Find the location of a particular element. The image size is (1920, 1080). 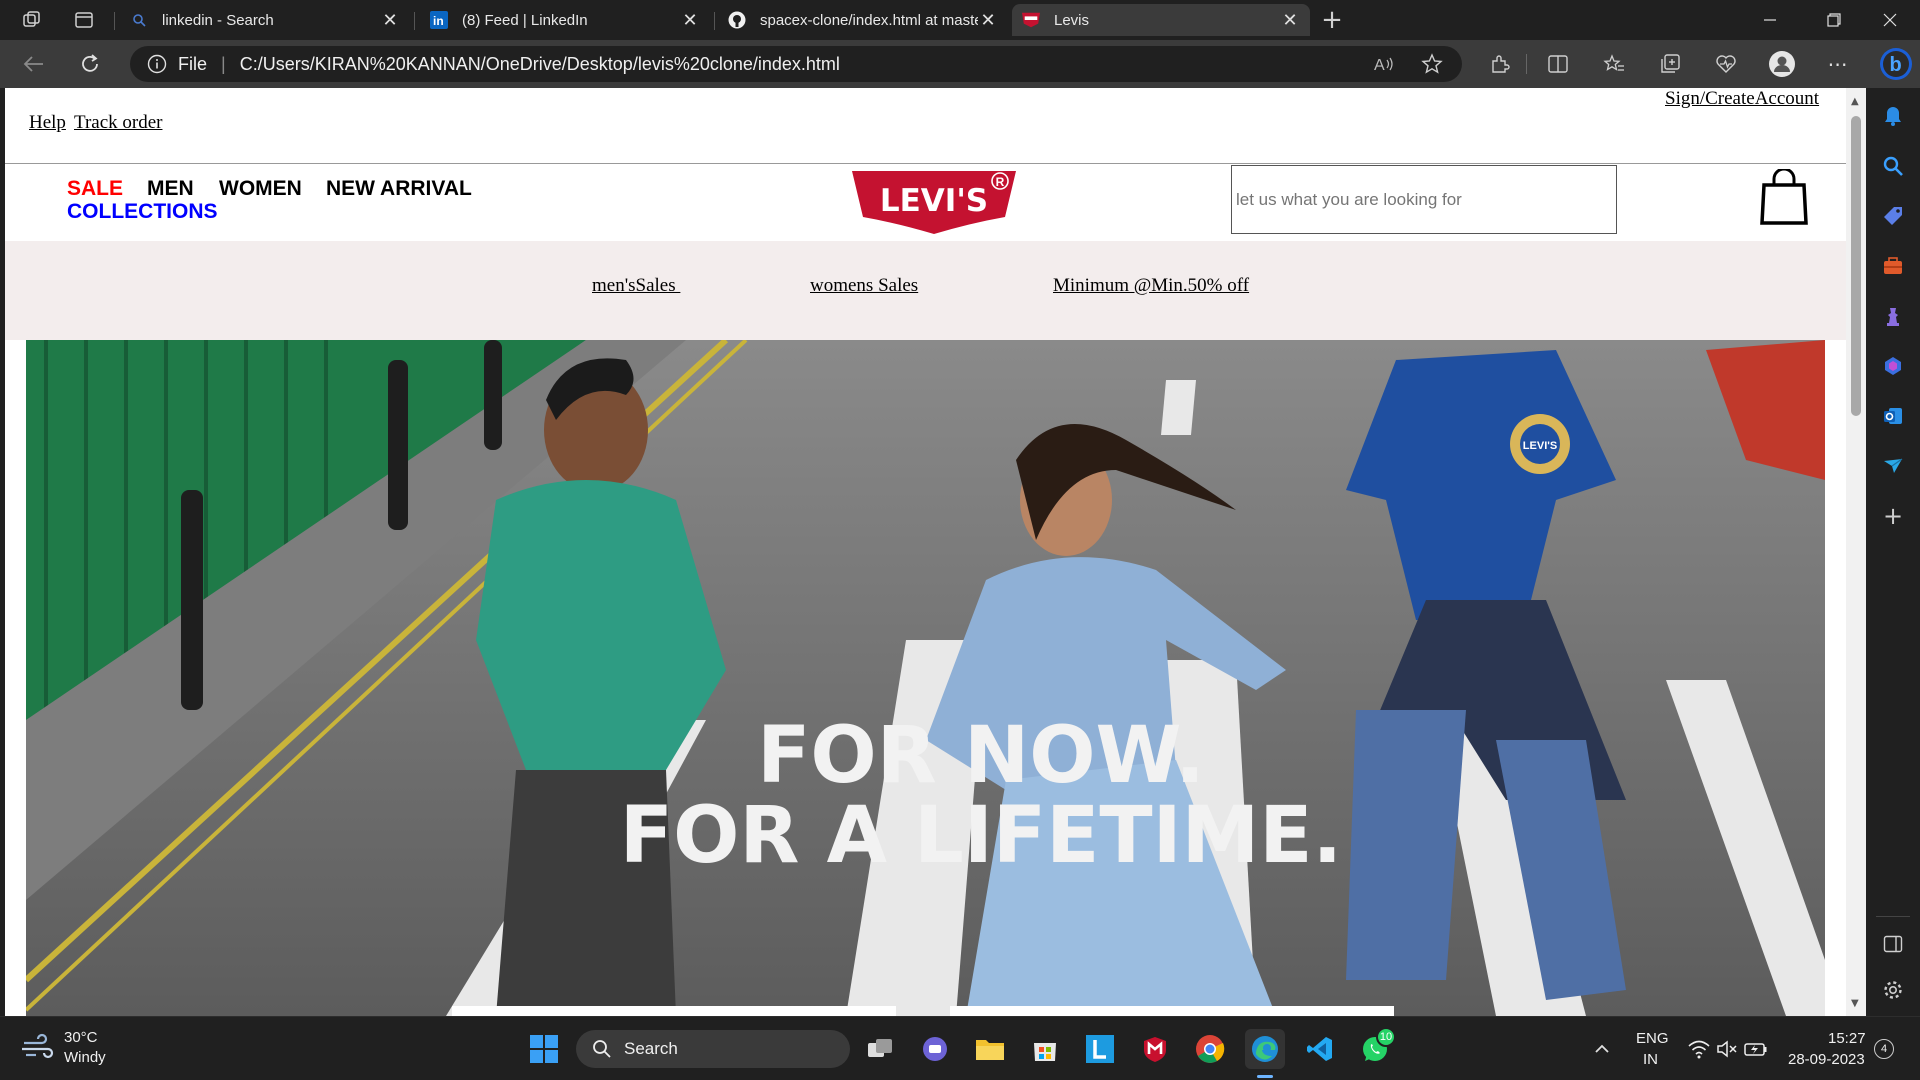

whatsapp-badge: 10 is located at coordinates (1386, 1037).